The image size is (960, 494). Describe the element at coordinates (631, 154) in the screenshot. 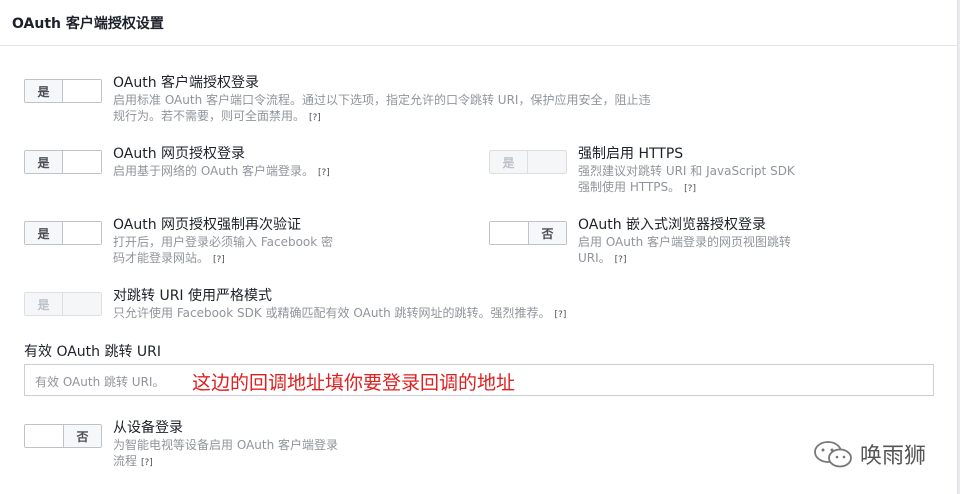

I see `force-https-title: 强制启用 HTTPS` at that location.